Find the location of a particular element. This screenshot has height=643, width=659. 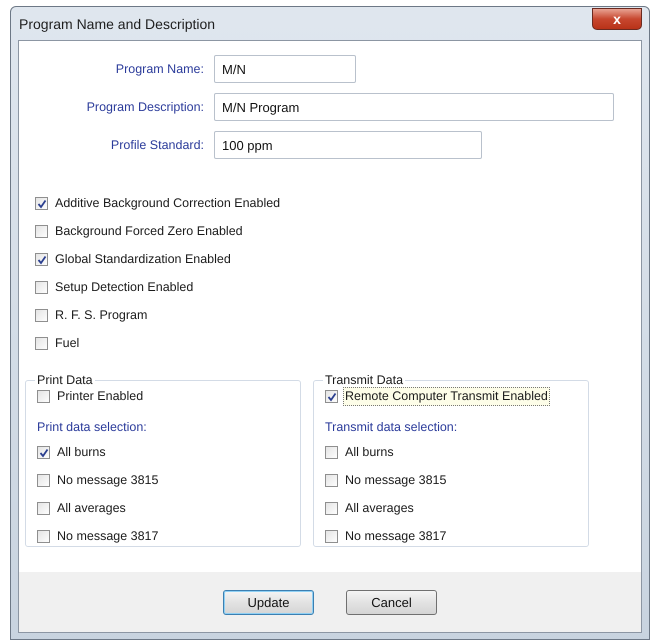

close-button: x is located at coordinates (617, 19).